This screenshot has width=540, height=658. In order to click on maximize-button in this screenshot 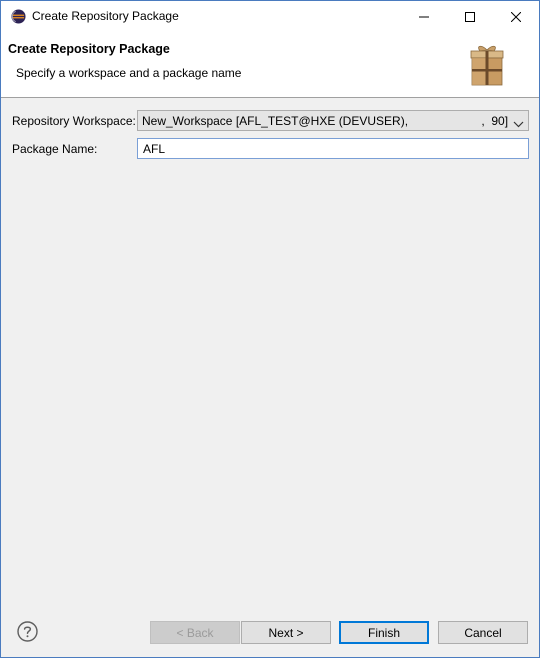, I will do `click(470, 16)`.